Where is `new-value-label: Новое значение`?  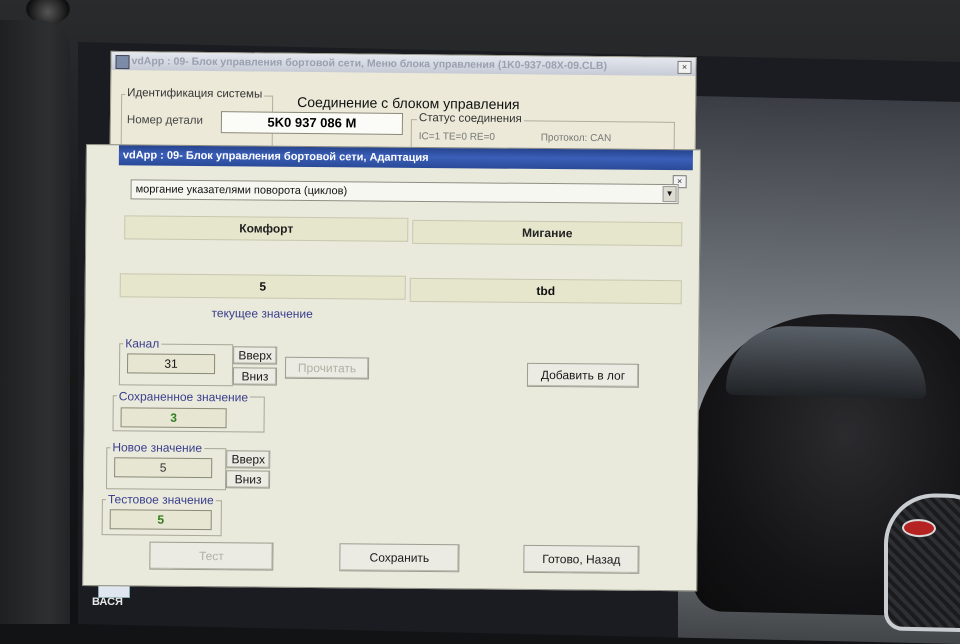 new-value-label: Новое значение is located at coordinates (157, 448).